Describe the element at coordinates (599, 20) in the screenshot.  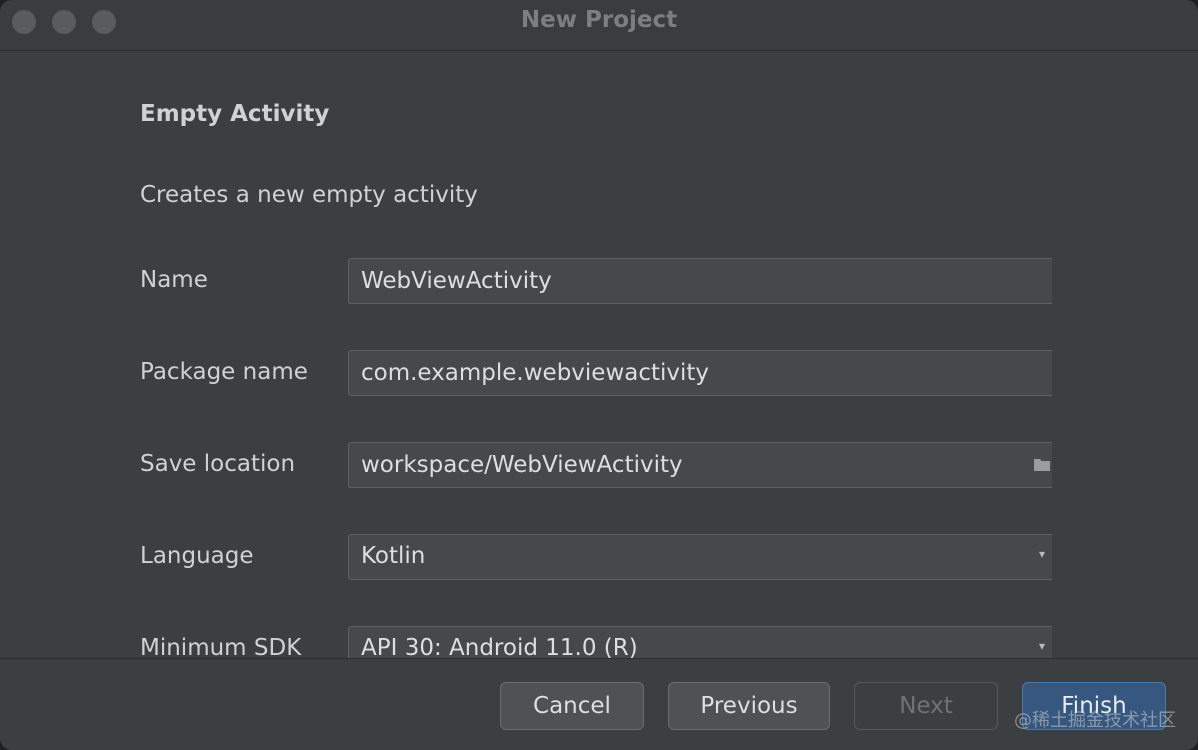
I see `window-title: New Project` at that location.